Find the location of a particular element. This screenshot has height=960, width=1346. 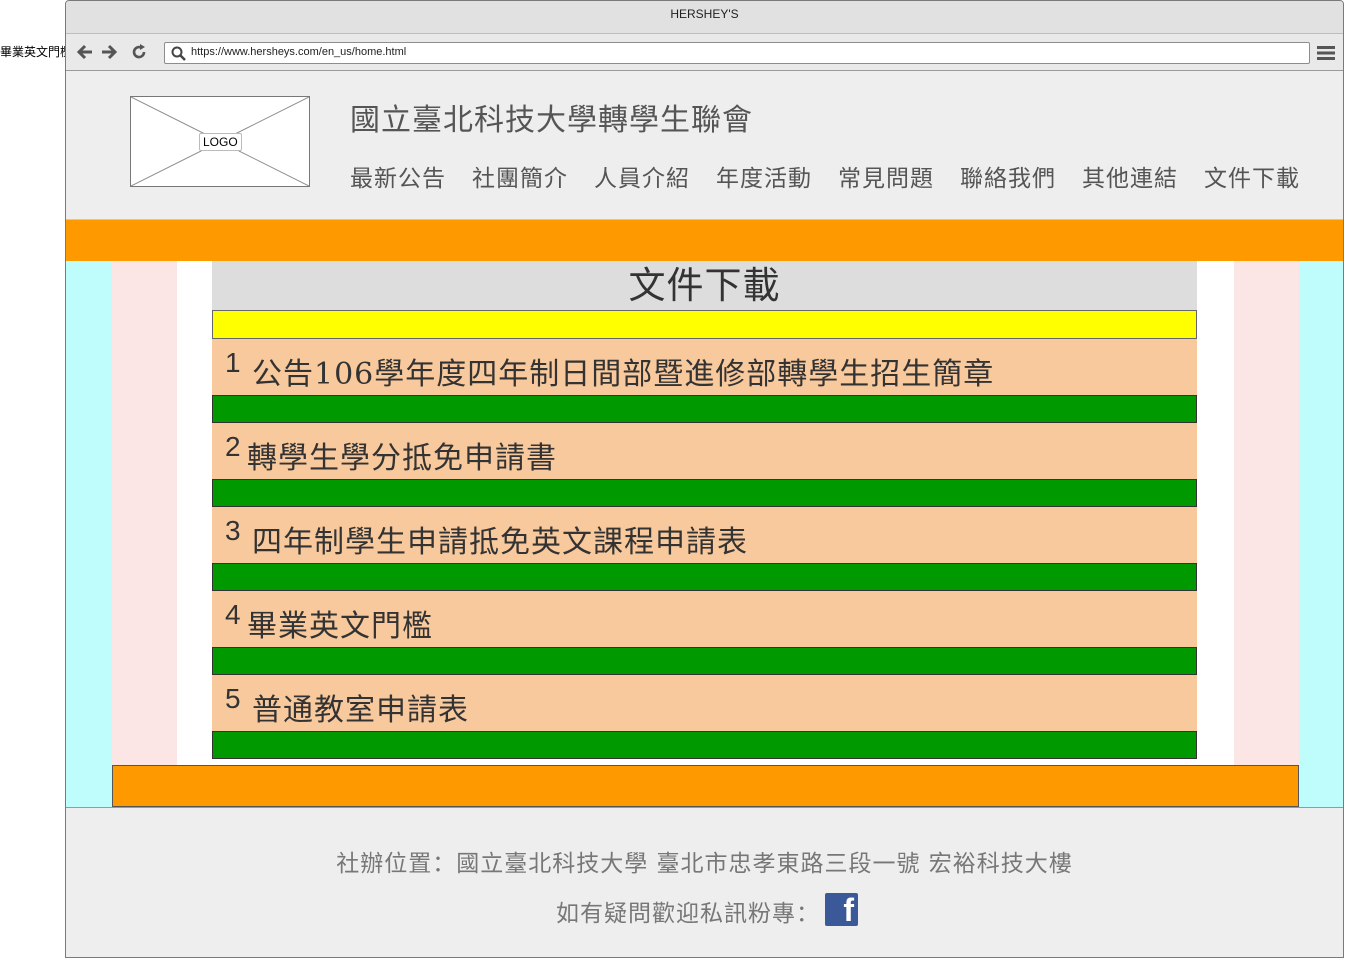

bottom-orange-bar is located at coordinates (705, 786).